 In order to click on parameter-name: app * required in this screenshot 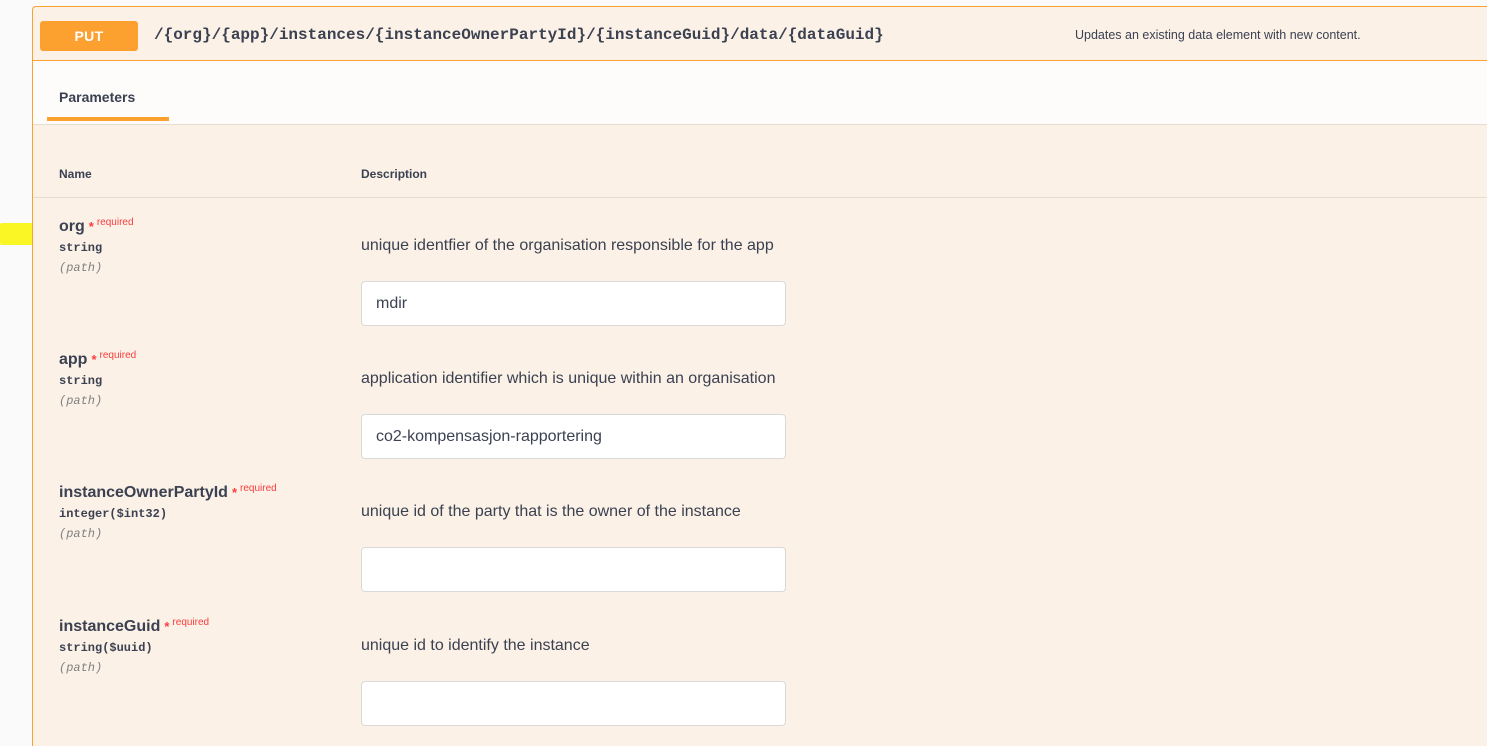, I will do `click(97, 359)`.